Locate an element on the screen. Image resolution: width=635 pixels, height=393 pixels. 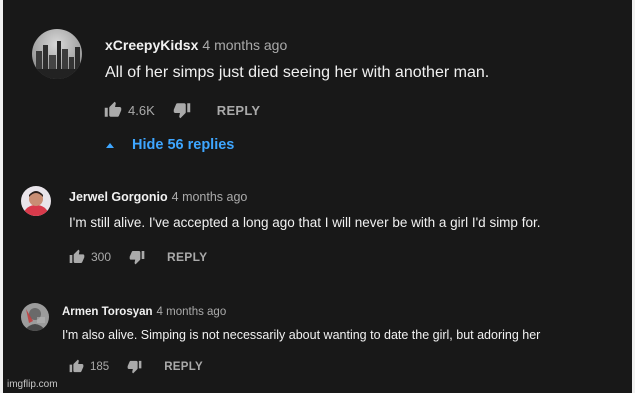
comment-header: Jerwel Gorgonio 4 months ago is located at coordinates (158, 197).